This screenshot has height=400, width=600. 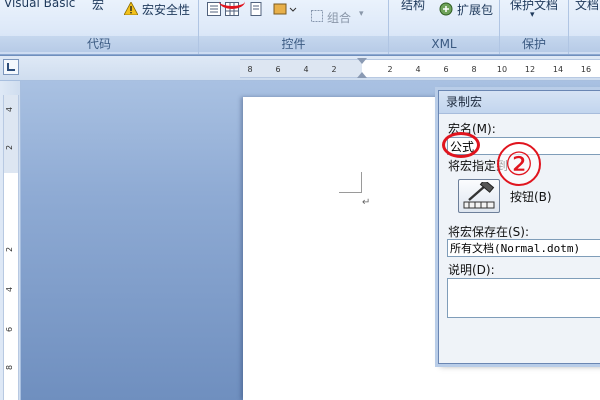 I want to click on group-label-xml: XML, so click(x=444, y=44).